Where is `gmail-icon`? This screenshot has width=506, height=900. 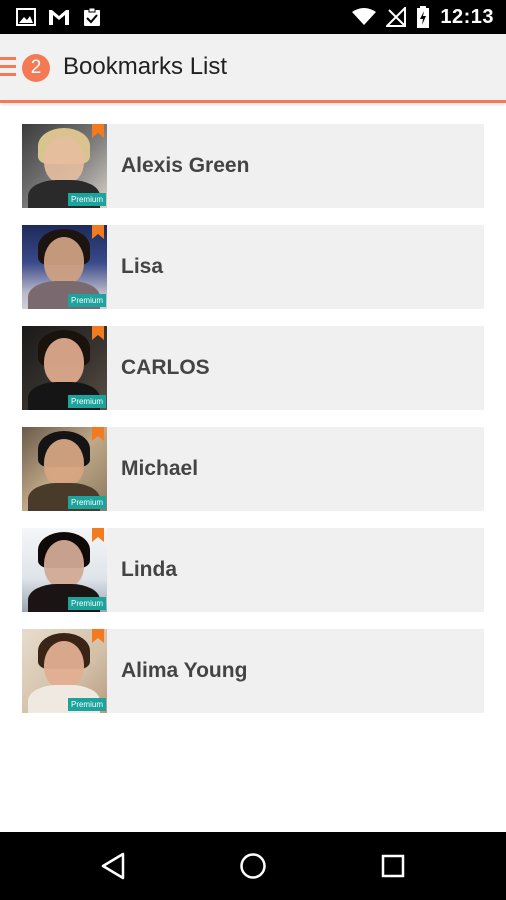
gmail-icon is located at coordinates (59, 17).